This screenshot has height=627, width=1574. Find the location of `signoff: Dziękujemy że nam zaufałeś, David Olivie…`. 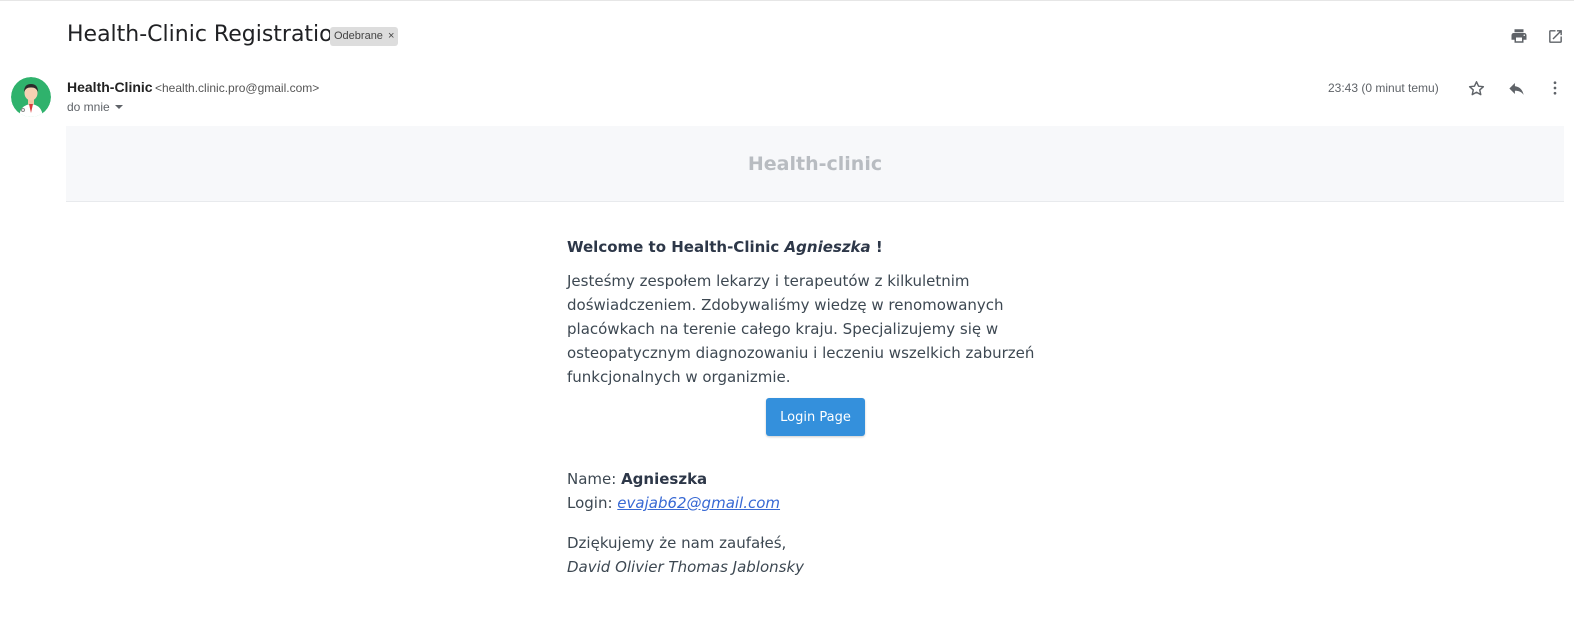

signoff: Dziękujemy że nam zaufałeś, David Olivie… is located at coordinates (685, 555).